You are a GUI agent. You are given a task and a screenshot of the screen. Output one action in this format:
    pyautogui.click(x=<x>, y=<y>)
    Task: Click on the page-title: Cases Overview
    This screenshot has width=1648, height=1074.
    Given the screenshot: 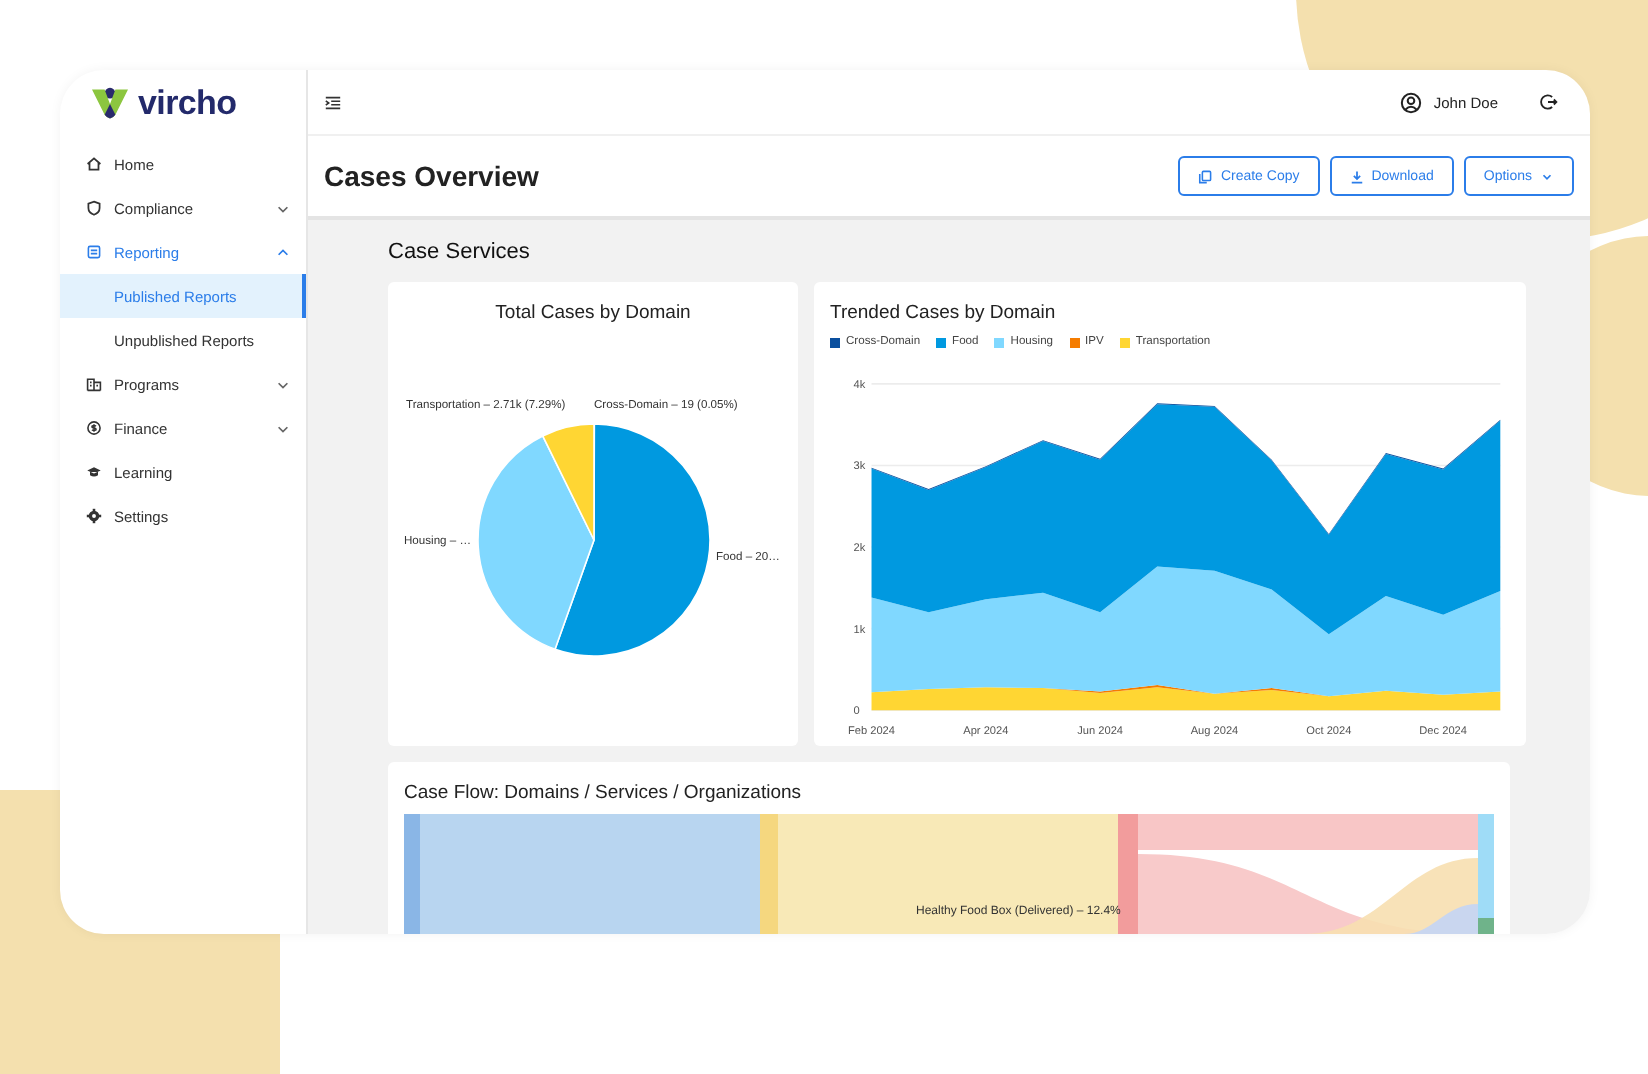 What is the action you would take?
    pyautogui.click(x=431, y=176)
    